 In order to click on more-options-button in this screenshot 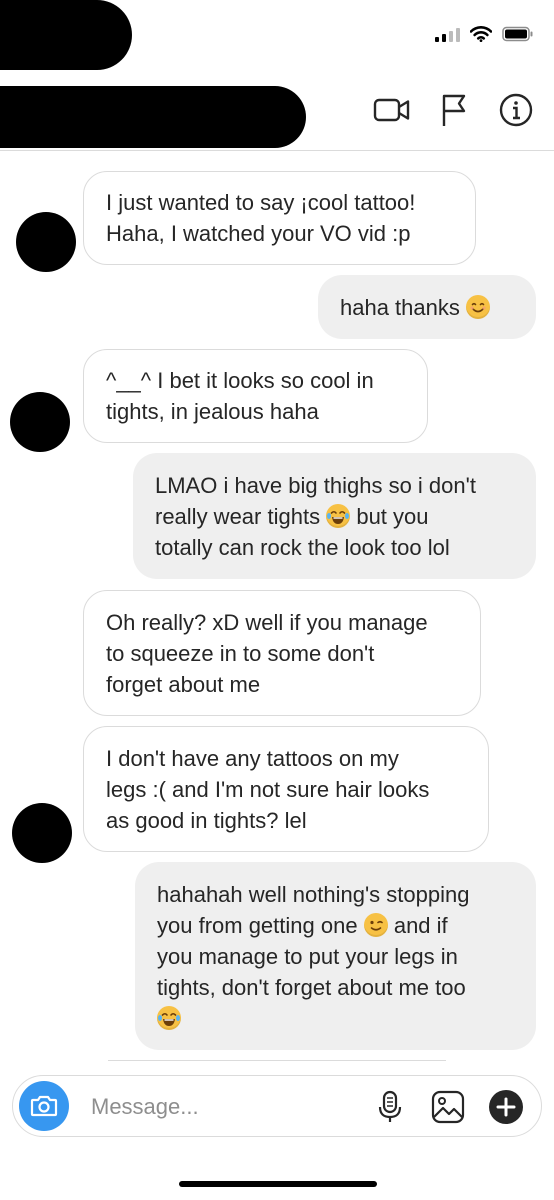, I will do `click(506, 1107)`.